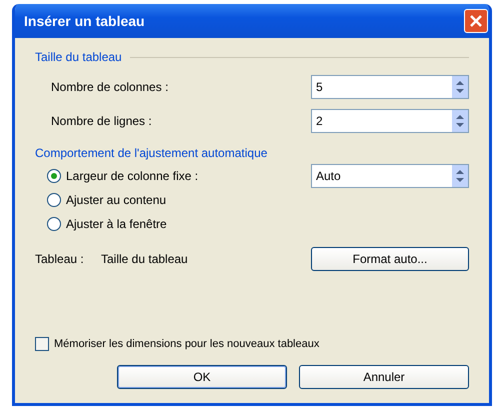 The image size is (494, 408). What do you see at coordinates (101, 121) in the screenshot?
I see `field-label: Nombre de lignes :` at bounding box center [101, 121].